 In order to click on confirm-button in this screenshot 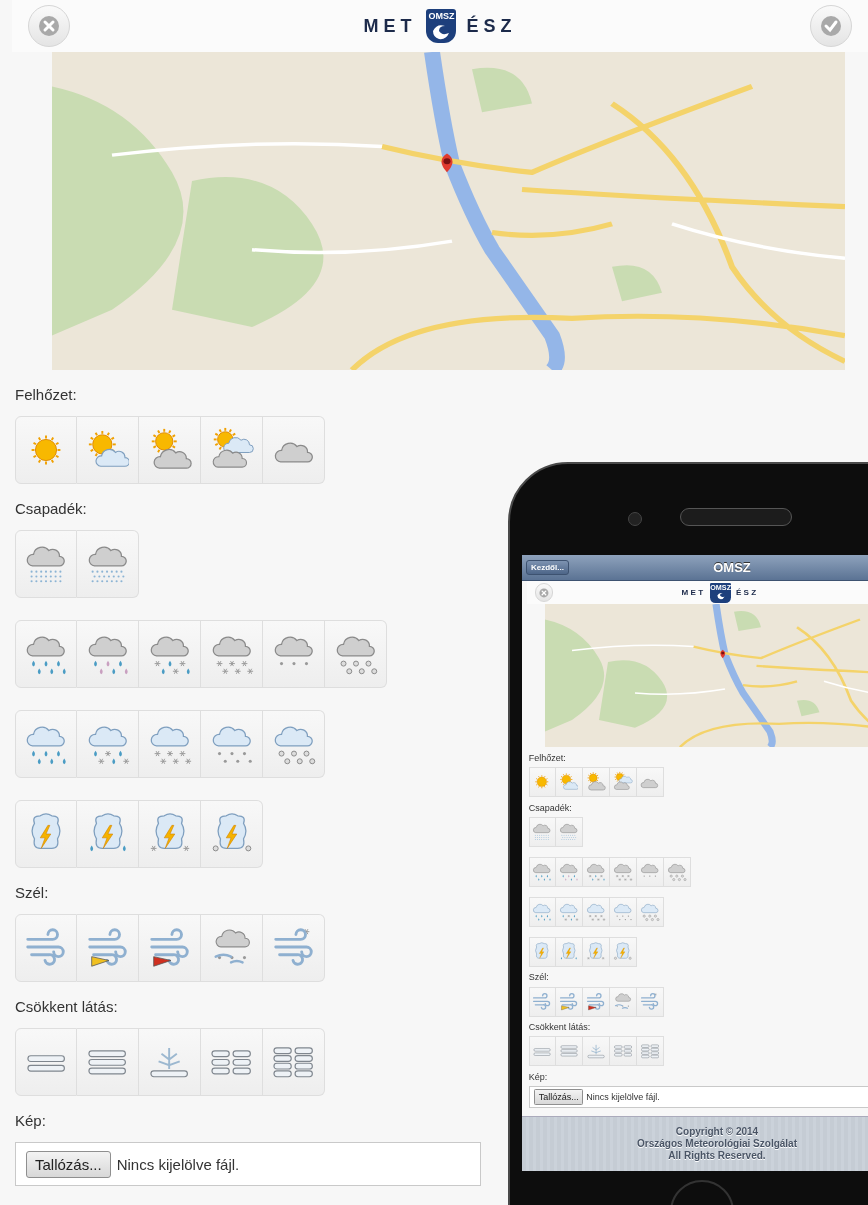, I will do `click(831, 26)`.